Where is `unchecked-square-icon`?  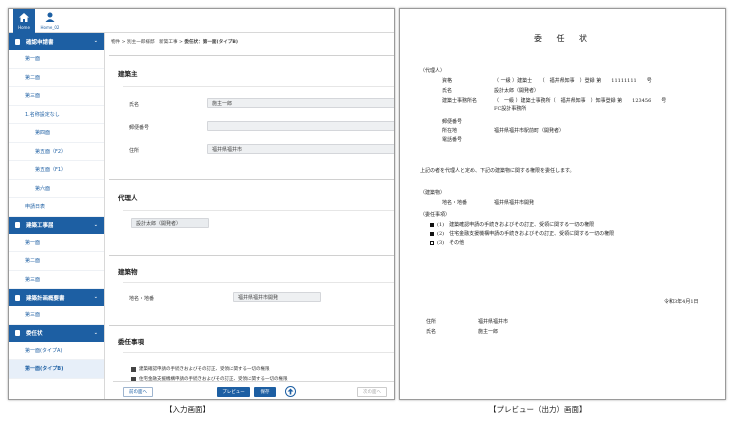
unchecked-square-icon is located at coordinates (432, 242).